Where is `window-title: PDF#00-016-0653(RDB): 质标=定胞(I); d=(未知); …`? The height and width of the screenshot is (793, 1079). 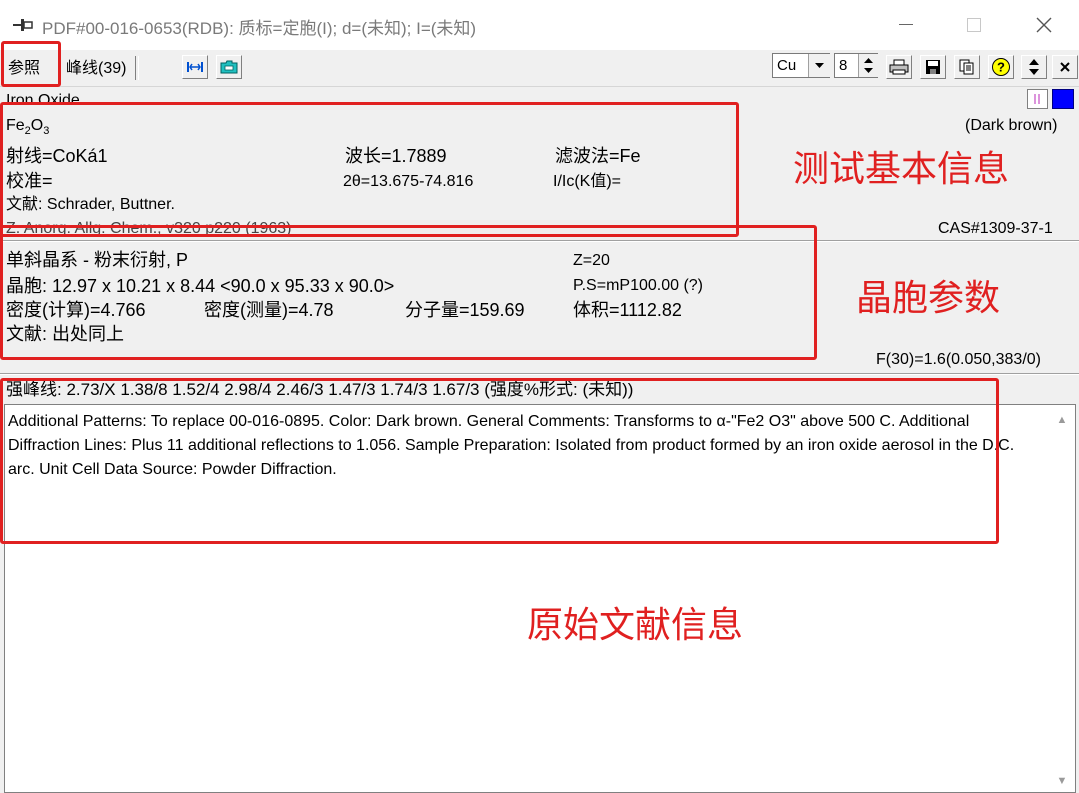 window-title: PDF#00-016-0653(RDB): 质标=定胞(I); d=(未知); … is located at coordinates (259, 28).